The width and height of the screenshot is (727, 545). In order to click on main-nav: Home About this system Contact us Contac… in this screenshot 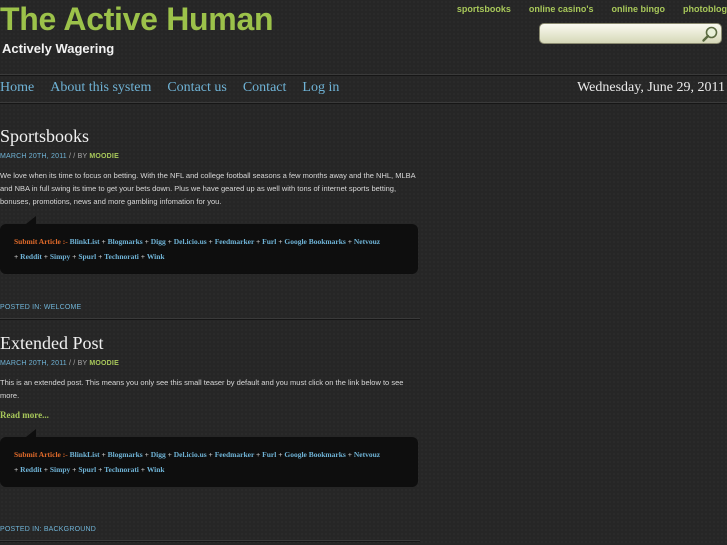, I will do `click(169, 88)`.